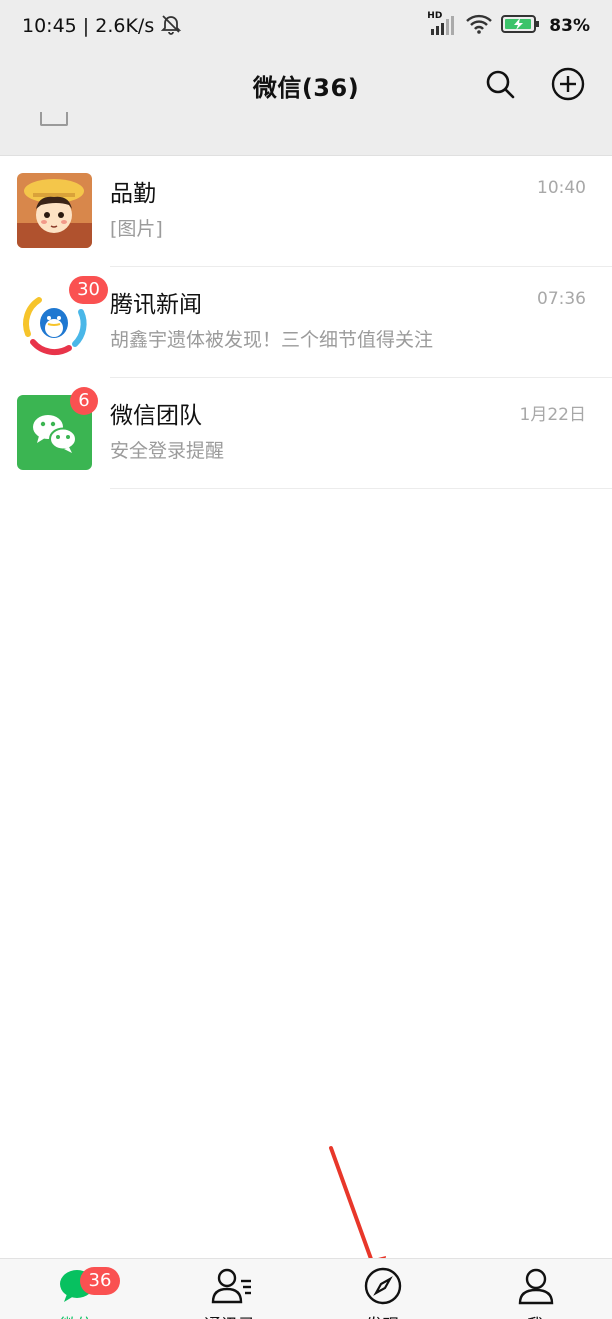 This screenshot has height=1319, width=612. What do you see at coordinates (88, 26) in the screenshot?
I see `status-time-speed: 10:45 | 2.6K/s` at bounding box center [88, 26].